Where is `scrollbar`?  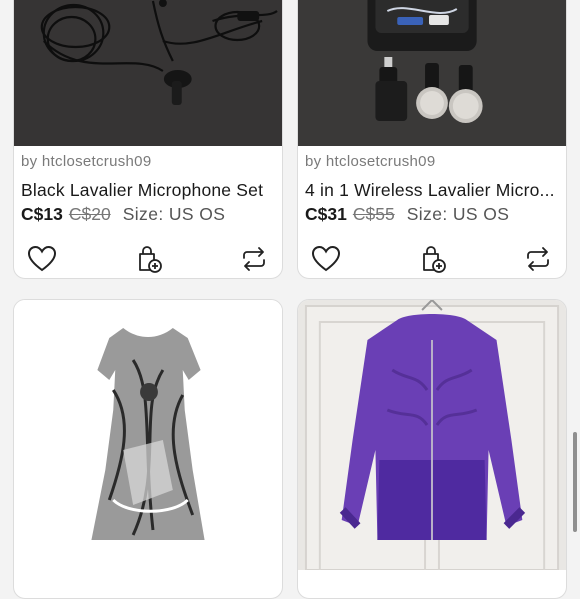
scrollbar is located at coordinates (575, 482).